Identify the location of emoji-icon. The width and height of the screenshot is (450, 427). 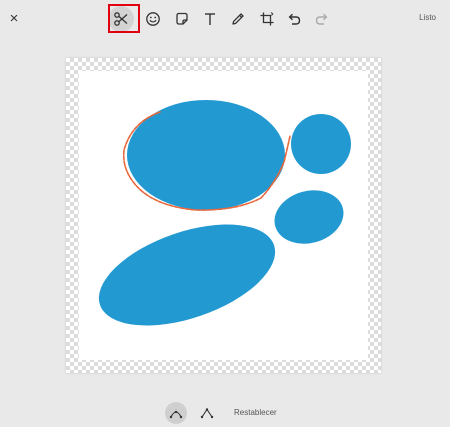
(153, 19).